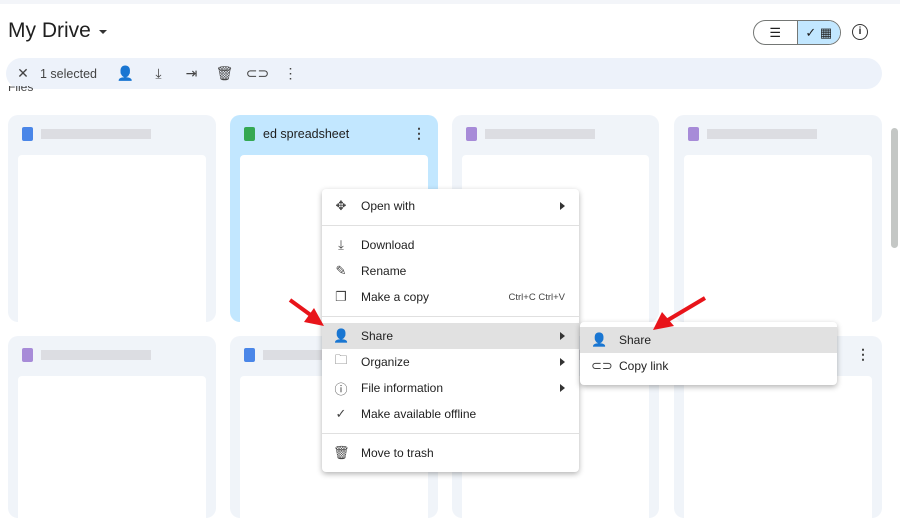 The height and width of the screenshot is (518, 900). What do you see at coordinates (306, 312) in the screenshot?
I see `arrow-to-share` at bounding box center [306, 312].